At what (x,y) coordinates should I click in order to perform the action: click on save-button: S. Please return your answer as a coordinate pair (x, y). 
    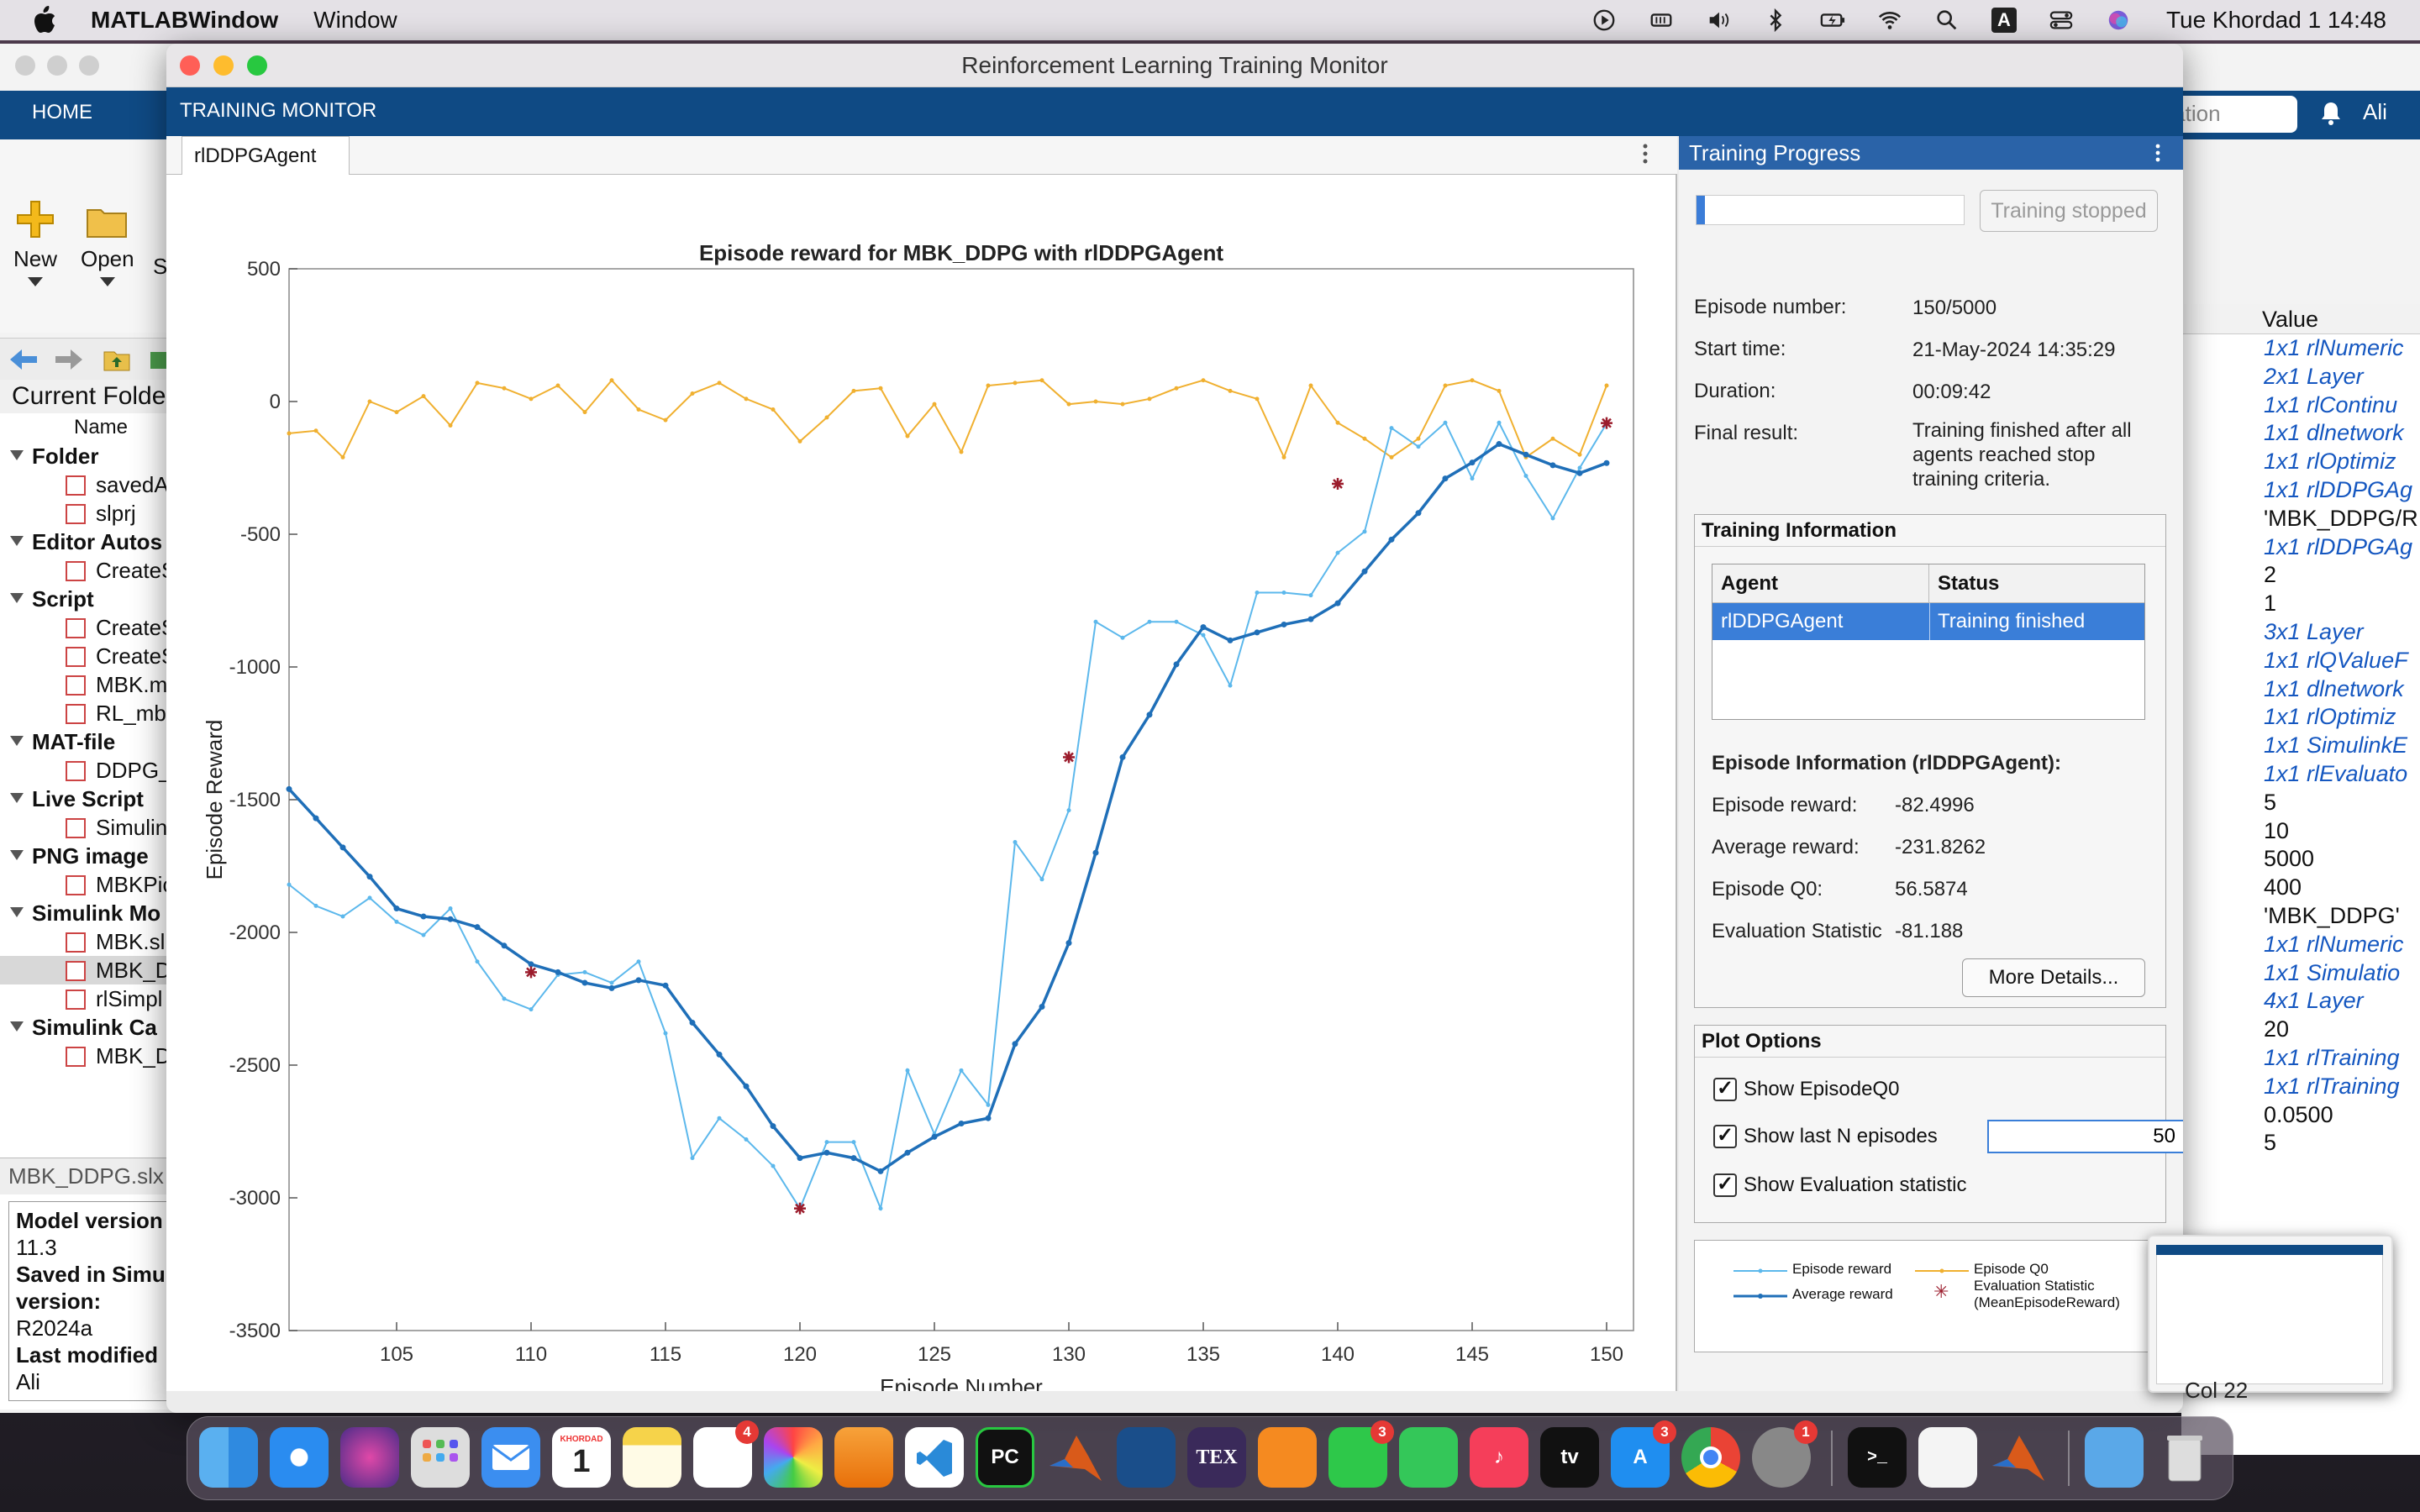
    Looking at the image, I should click on (160, 267).